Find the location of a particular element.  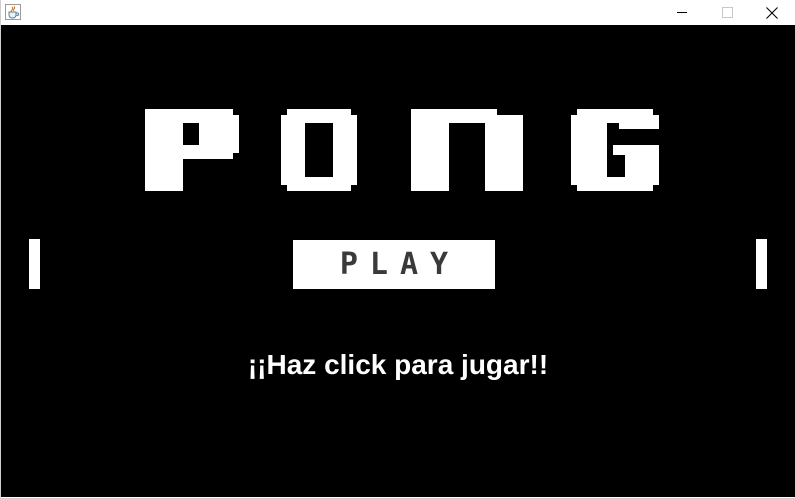

title-bar is located at coordinates (398, 12).